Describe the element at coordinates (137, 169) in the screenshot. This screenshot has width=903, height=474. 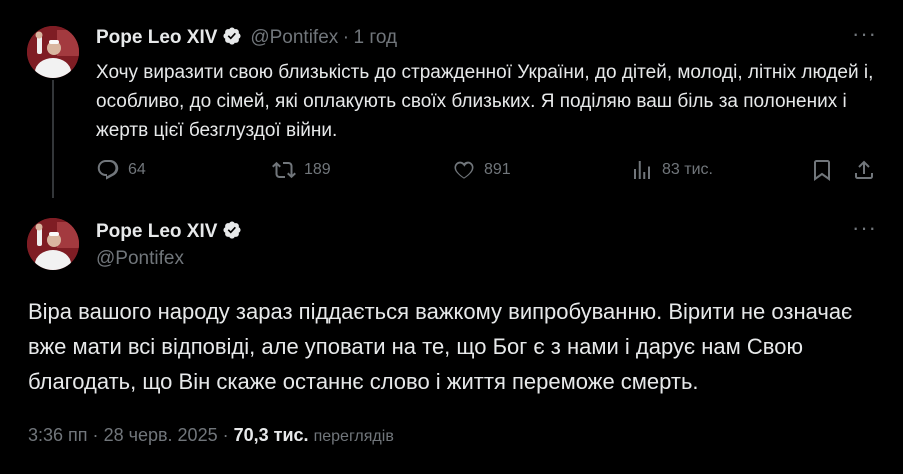
I see `reply-count: 64` at that location.